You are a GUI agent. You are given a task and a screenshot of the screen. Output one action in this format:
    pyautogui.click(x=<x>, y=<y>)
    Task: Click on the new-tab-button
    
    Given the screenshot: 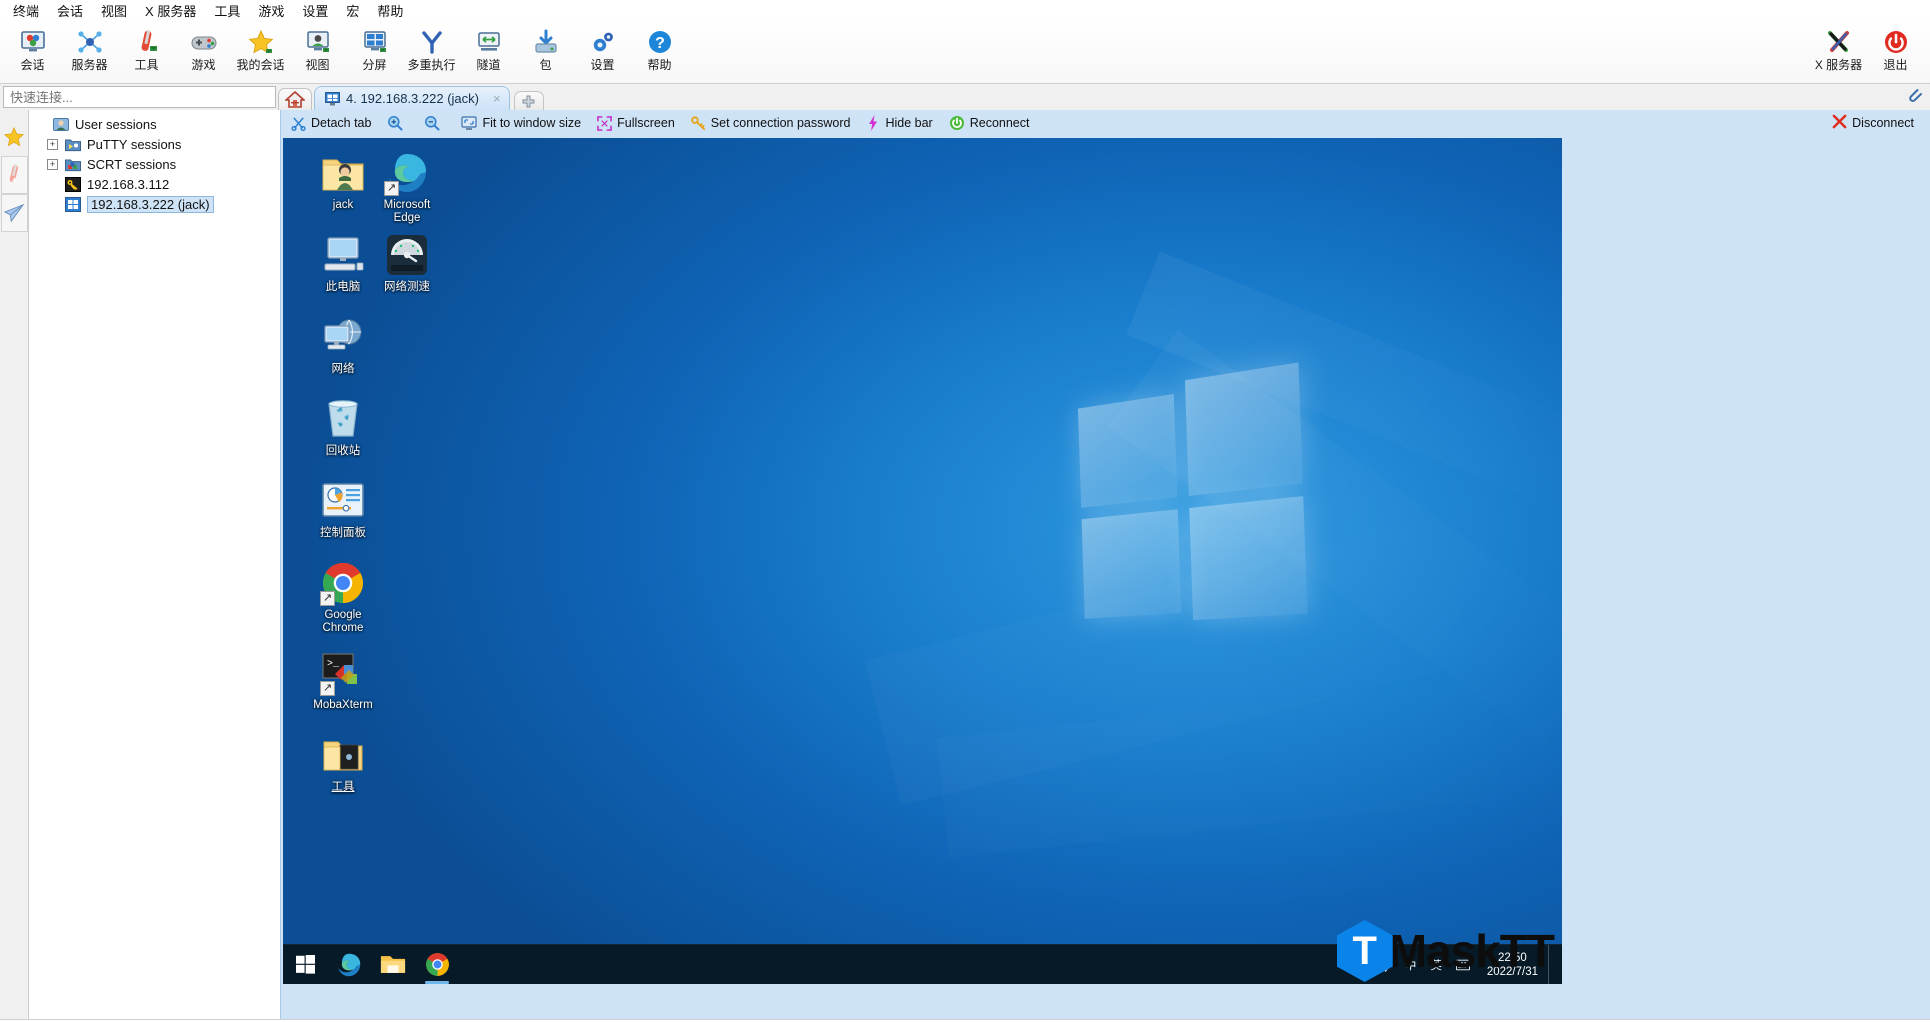 What is the action you would take?
    pyautogui.click(x=528, y=100)
    